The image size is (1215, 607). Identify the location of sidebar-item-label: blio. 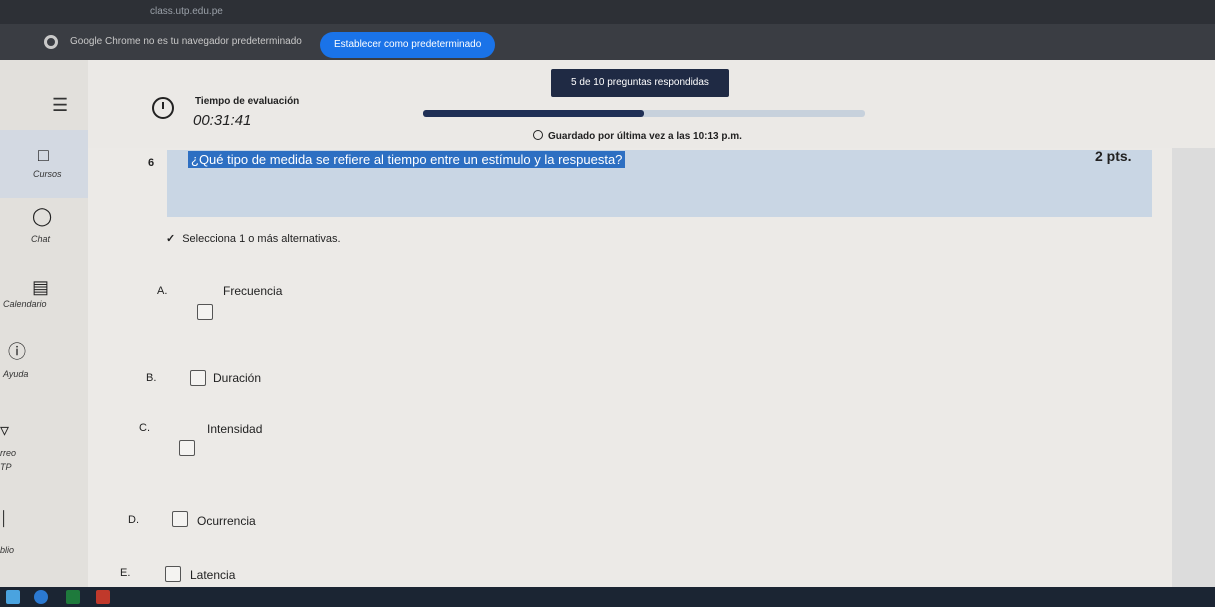
(7, 550).